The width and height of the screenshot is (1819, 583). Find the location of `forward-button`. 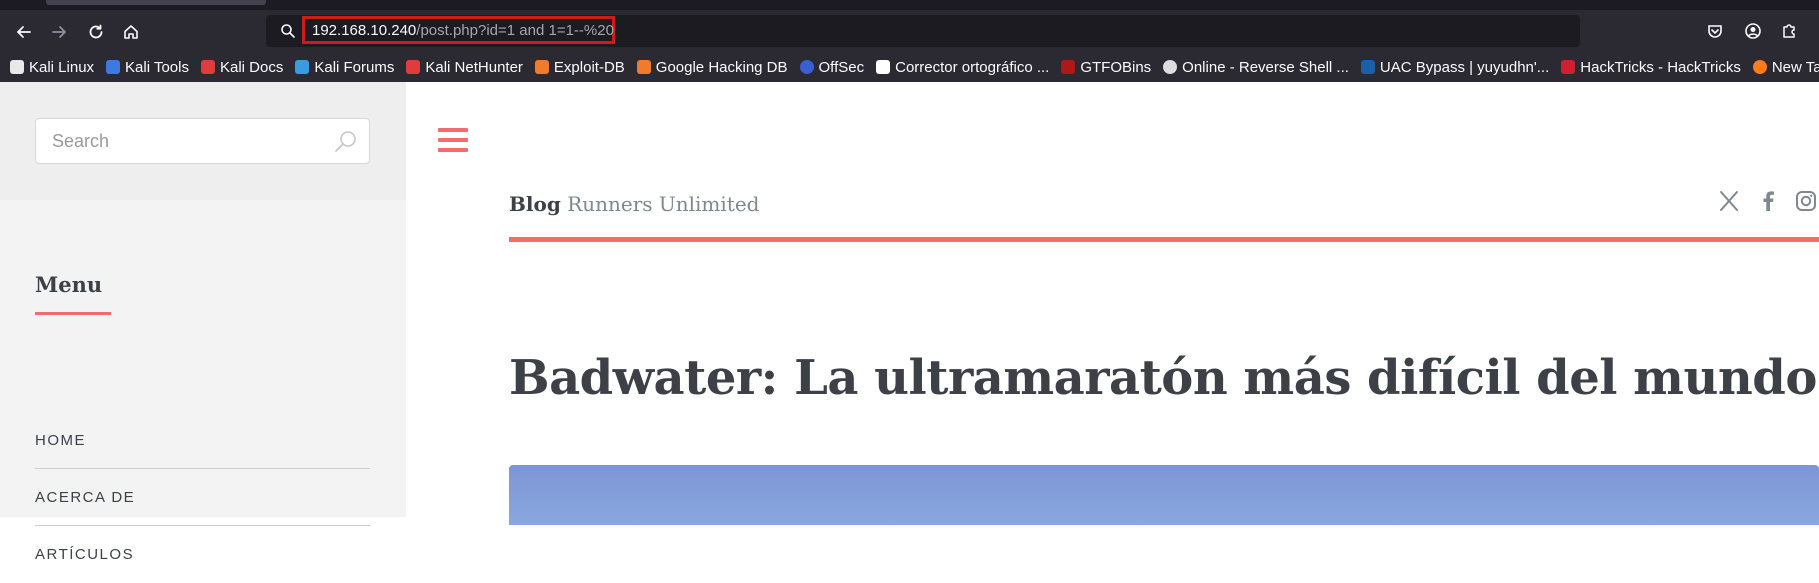

forward-button is located at coordinates (59, 32).